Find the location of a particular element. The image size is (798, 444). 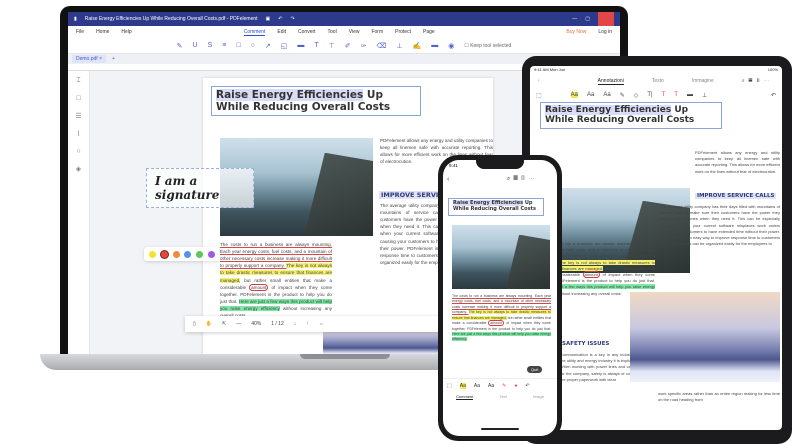

maximize-button: ▢ is located at coordinates (587, 19).